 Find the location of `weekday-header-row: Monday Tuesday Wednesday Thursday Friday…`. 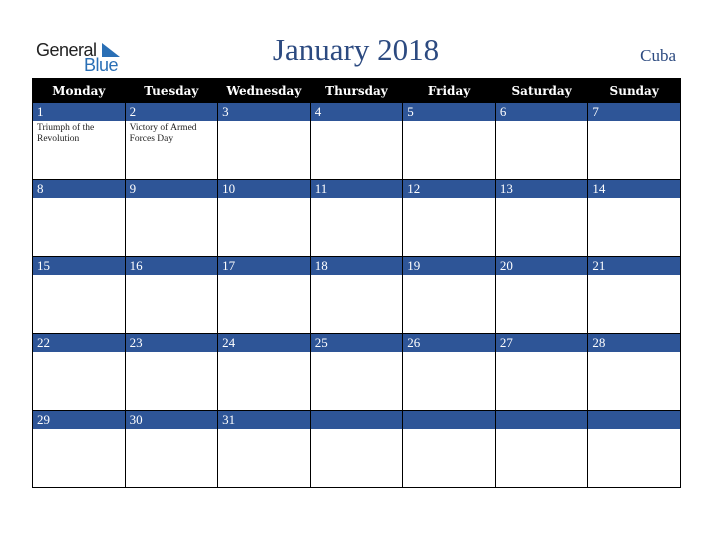

weekday-header-row: Monday Tuesday Wednesday Thursday Friday… is located at coordinates (356, 90).